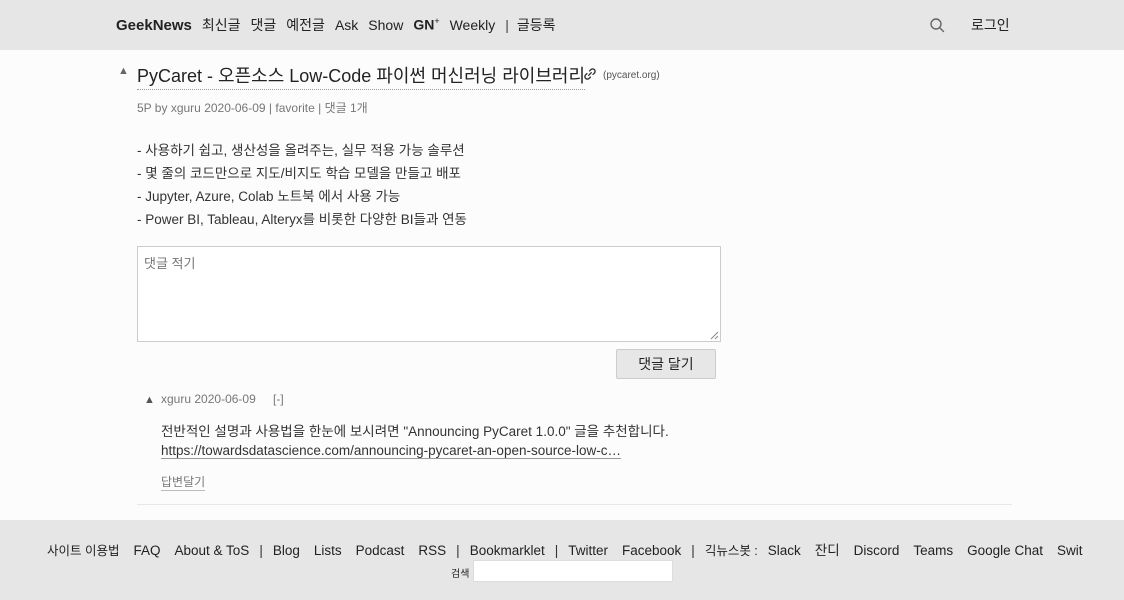 This screenshot has width=1124, height=600. What do you see at coordinates (460, 574) in the screenshot?
I see `footer-search-label: 검색` at bounding box center [460, 574].